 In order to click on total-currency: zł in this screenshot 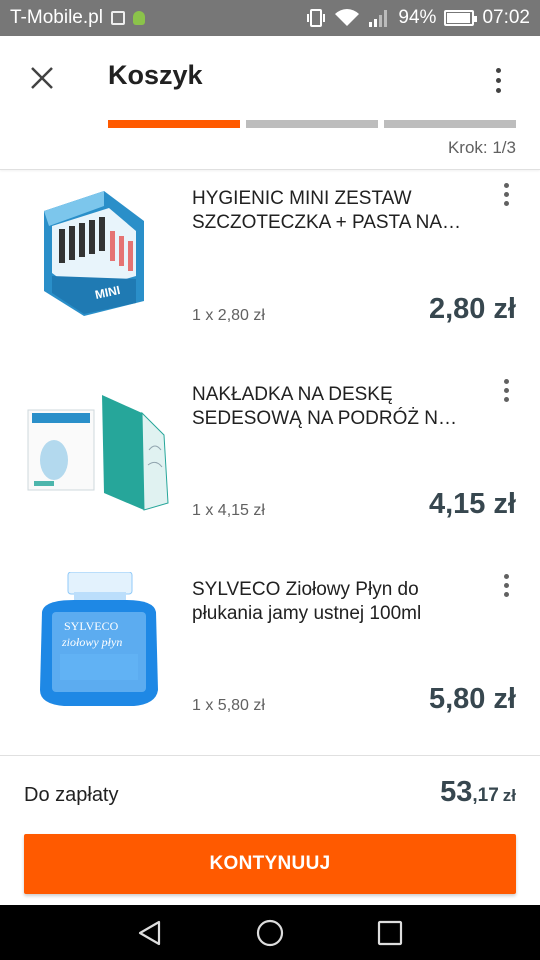, I will do `click(509, 795)`.